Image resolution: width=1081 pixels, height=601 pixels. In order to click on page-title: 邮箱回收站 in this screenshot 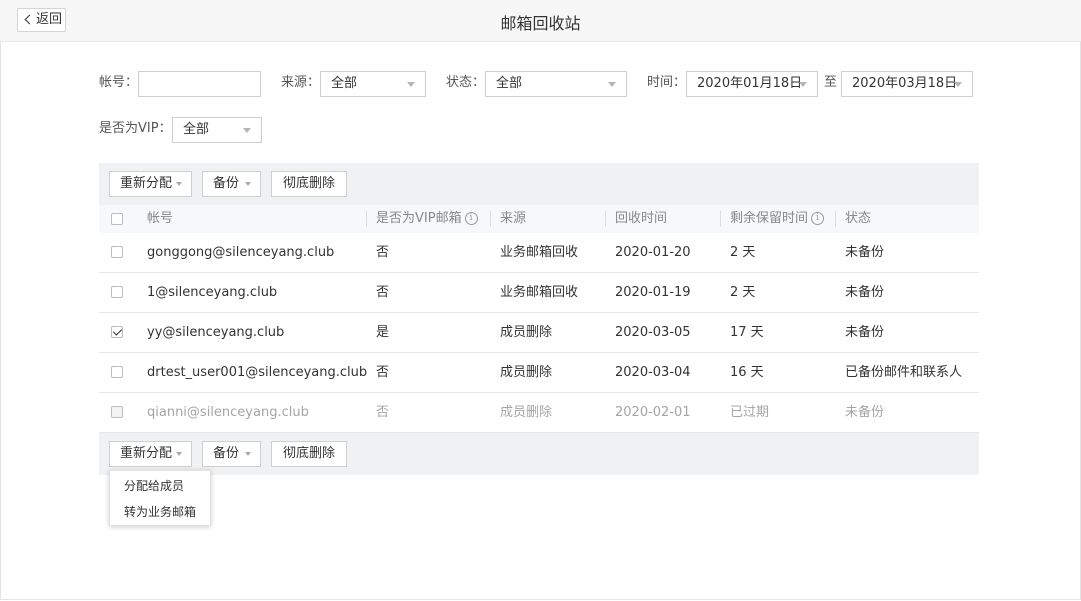, I will do `click(540, 23)`.